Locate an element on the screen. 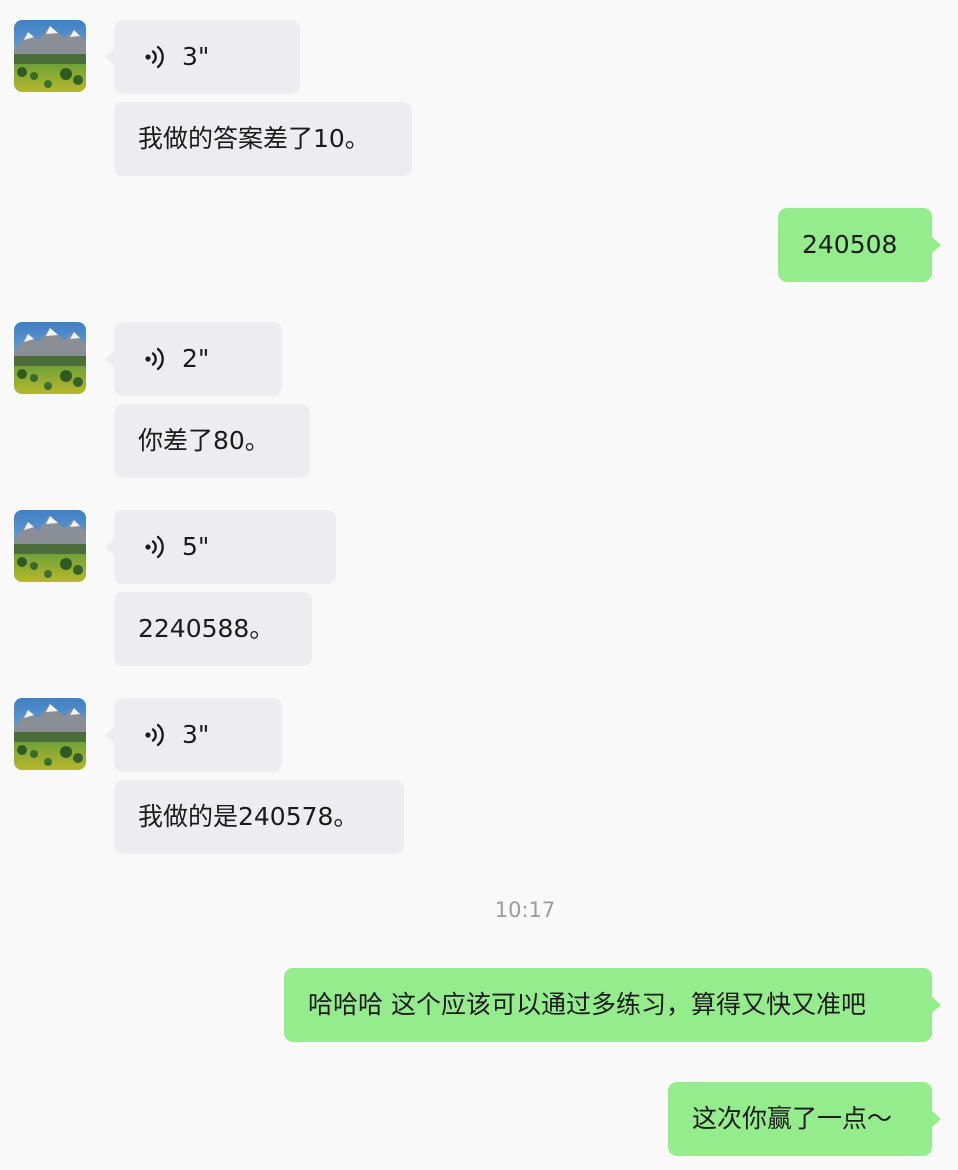 This screenshot has width=958, height=1170. message-text: 这次你赢了一点～ is located at coordinates (792, 1118).